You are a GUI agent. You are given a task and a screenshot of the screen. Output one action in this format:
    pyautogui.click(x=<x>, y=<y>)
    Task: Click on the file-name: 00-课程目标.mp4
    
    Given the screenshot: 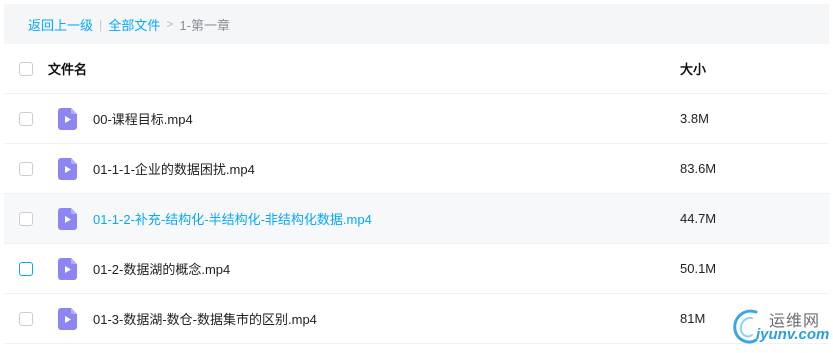 What is the action you would take?
    pyautogui.click(x=143, y=118)
    